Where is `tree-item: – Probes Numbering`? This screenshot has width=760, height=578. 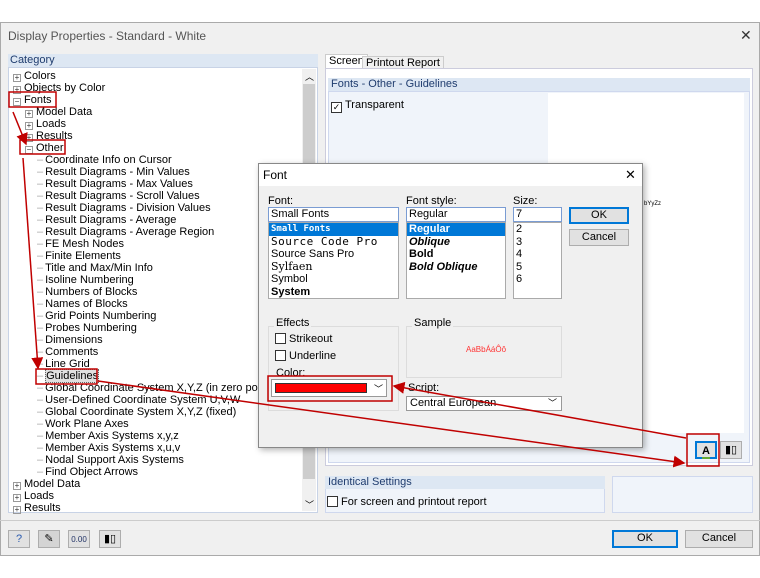
tree-item: – Probes Numbering is located at coordinates (87, 328).